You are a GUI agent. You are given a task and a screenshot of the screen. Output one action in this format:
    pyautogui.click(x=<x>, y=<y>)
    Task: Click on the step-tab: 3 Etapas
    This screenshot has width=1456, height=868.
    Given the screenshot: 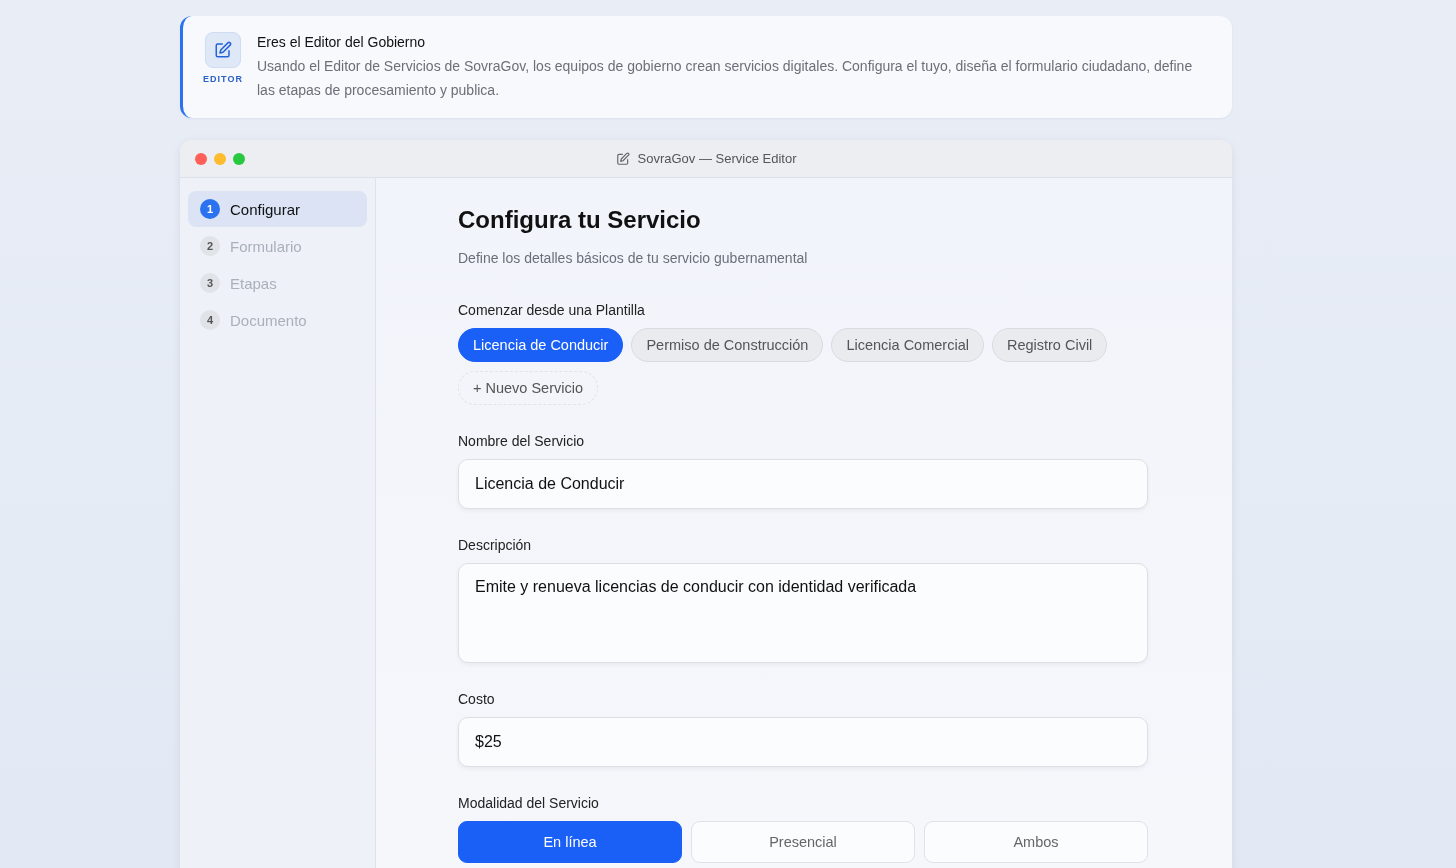 What is the action you would take?
    pyautogui.click(x=277, y=283)
    